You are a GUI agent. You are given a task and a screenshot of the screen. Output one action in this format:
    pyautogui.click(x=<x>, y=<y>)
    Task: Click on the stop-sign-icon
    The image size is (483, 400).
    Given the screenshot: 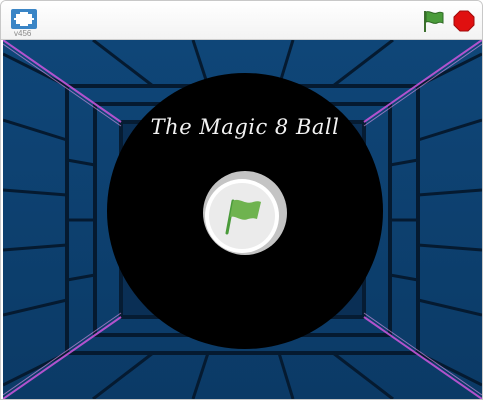 What is the action you would take?
    pyautogui.click(x=464, y=21)
    